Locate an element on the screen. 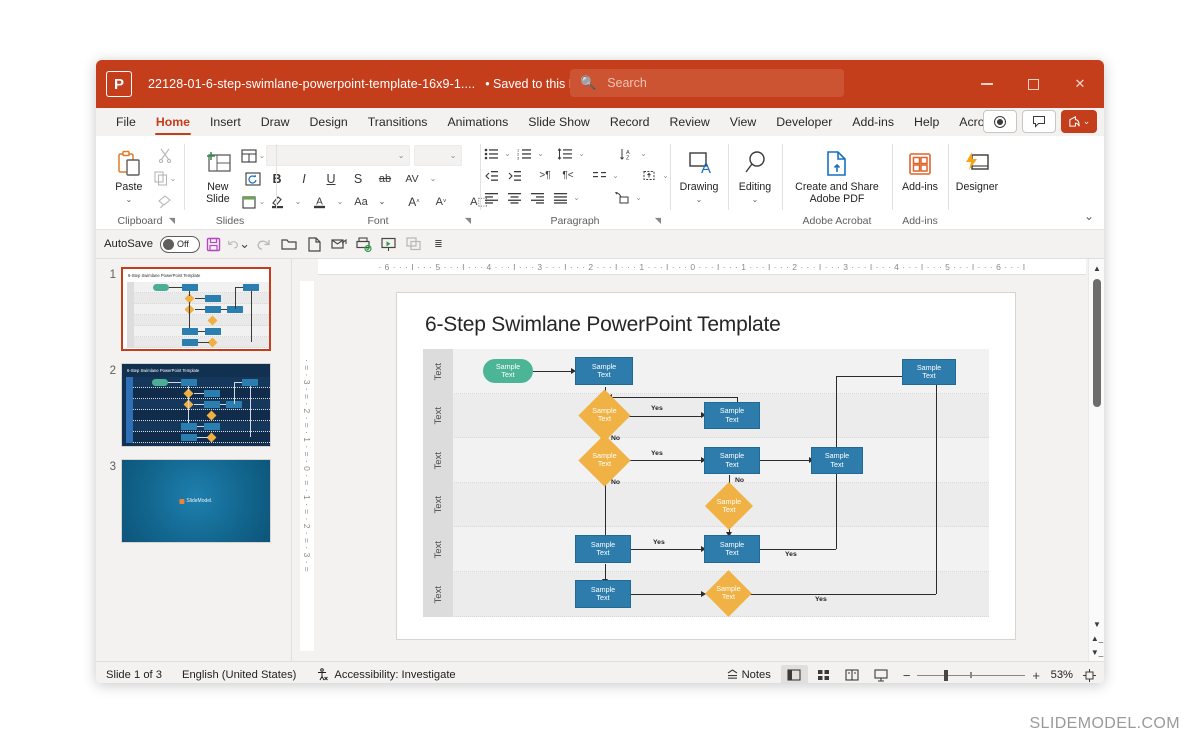  minimize-button is located at coordinates (987, 84).